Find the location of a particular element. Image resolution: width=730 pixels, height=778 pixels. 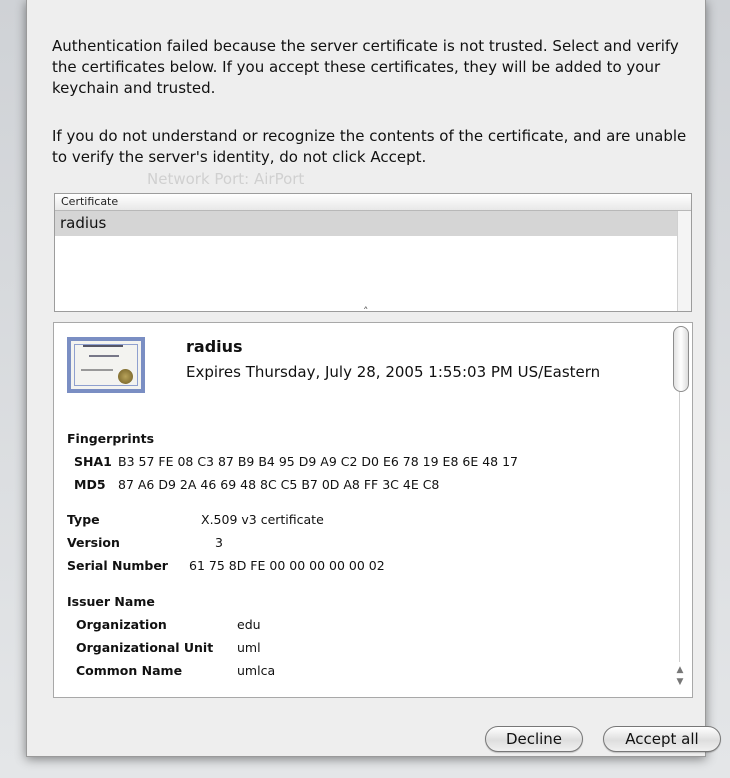

organizational-unit-label: Organizational Unit is located at coordinates (145, 647).